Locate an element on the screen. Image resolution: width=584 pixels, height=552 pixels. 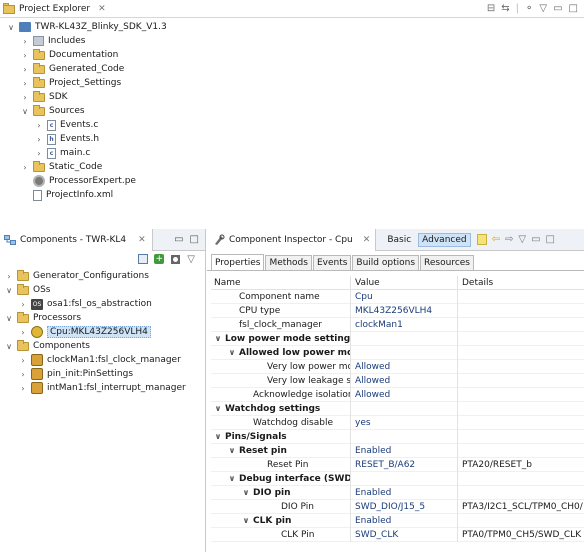
project-tree-item: › h Events.h is located at coordinates (66, 139).